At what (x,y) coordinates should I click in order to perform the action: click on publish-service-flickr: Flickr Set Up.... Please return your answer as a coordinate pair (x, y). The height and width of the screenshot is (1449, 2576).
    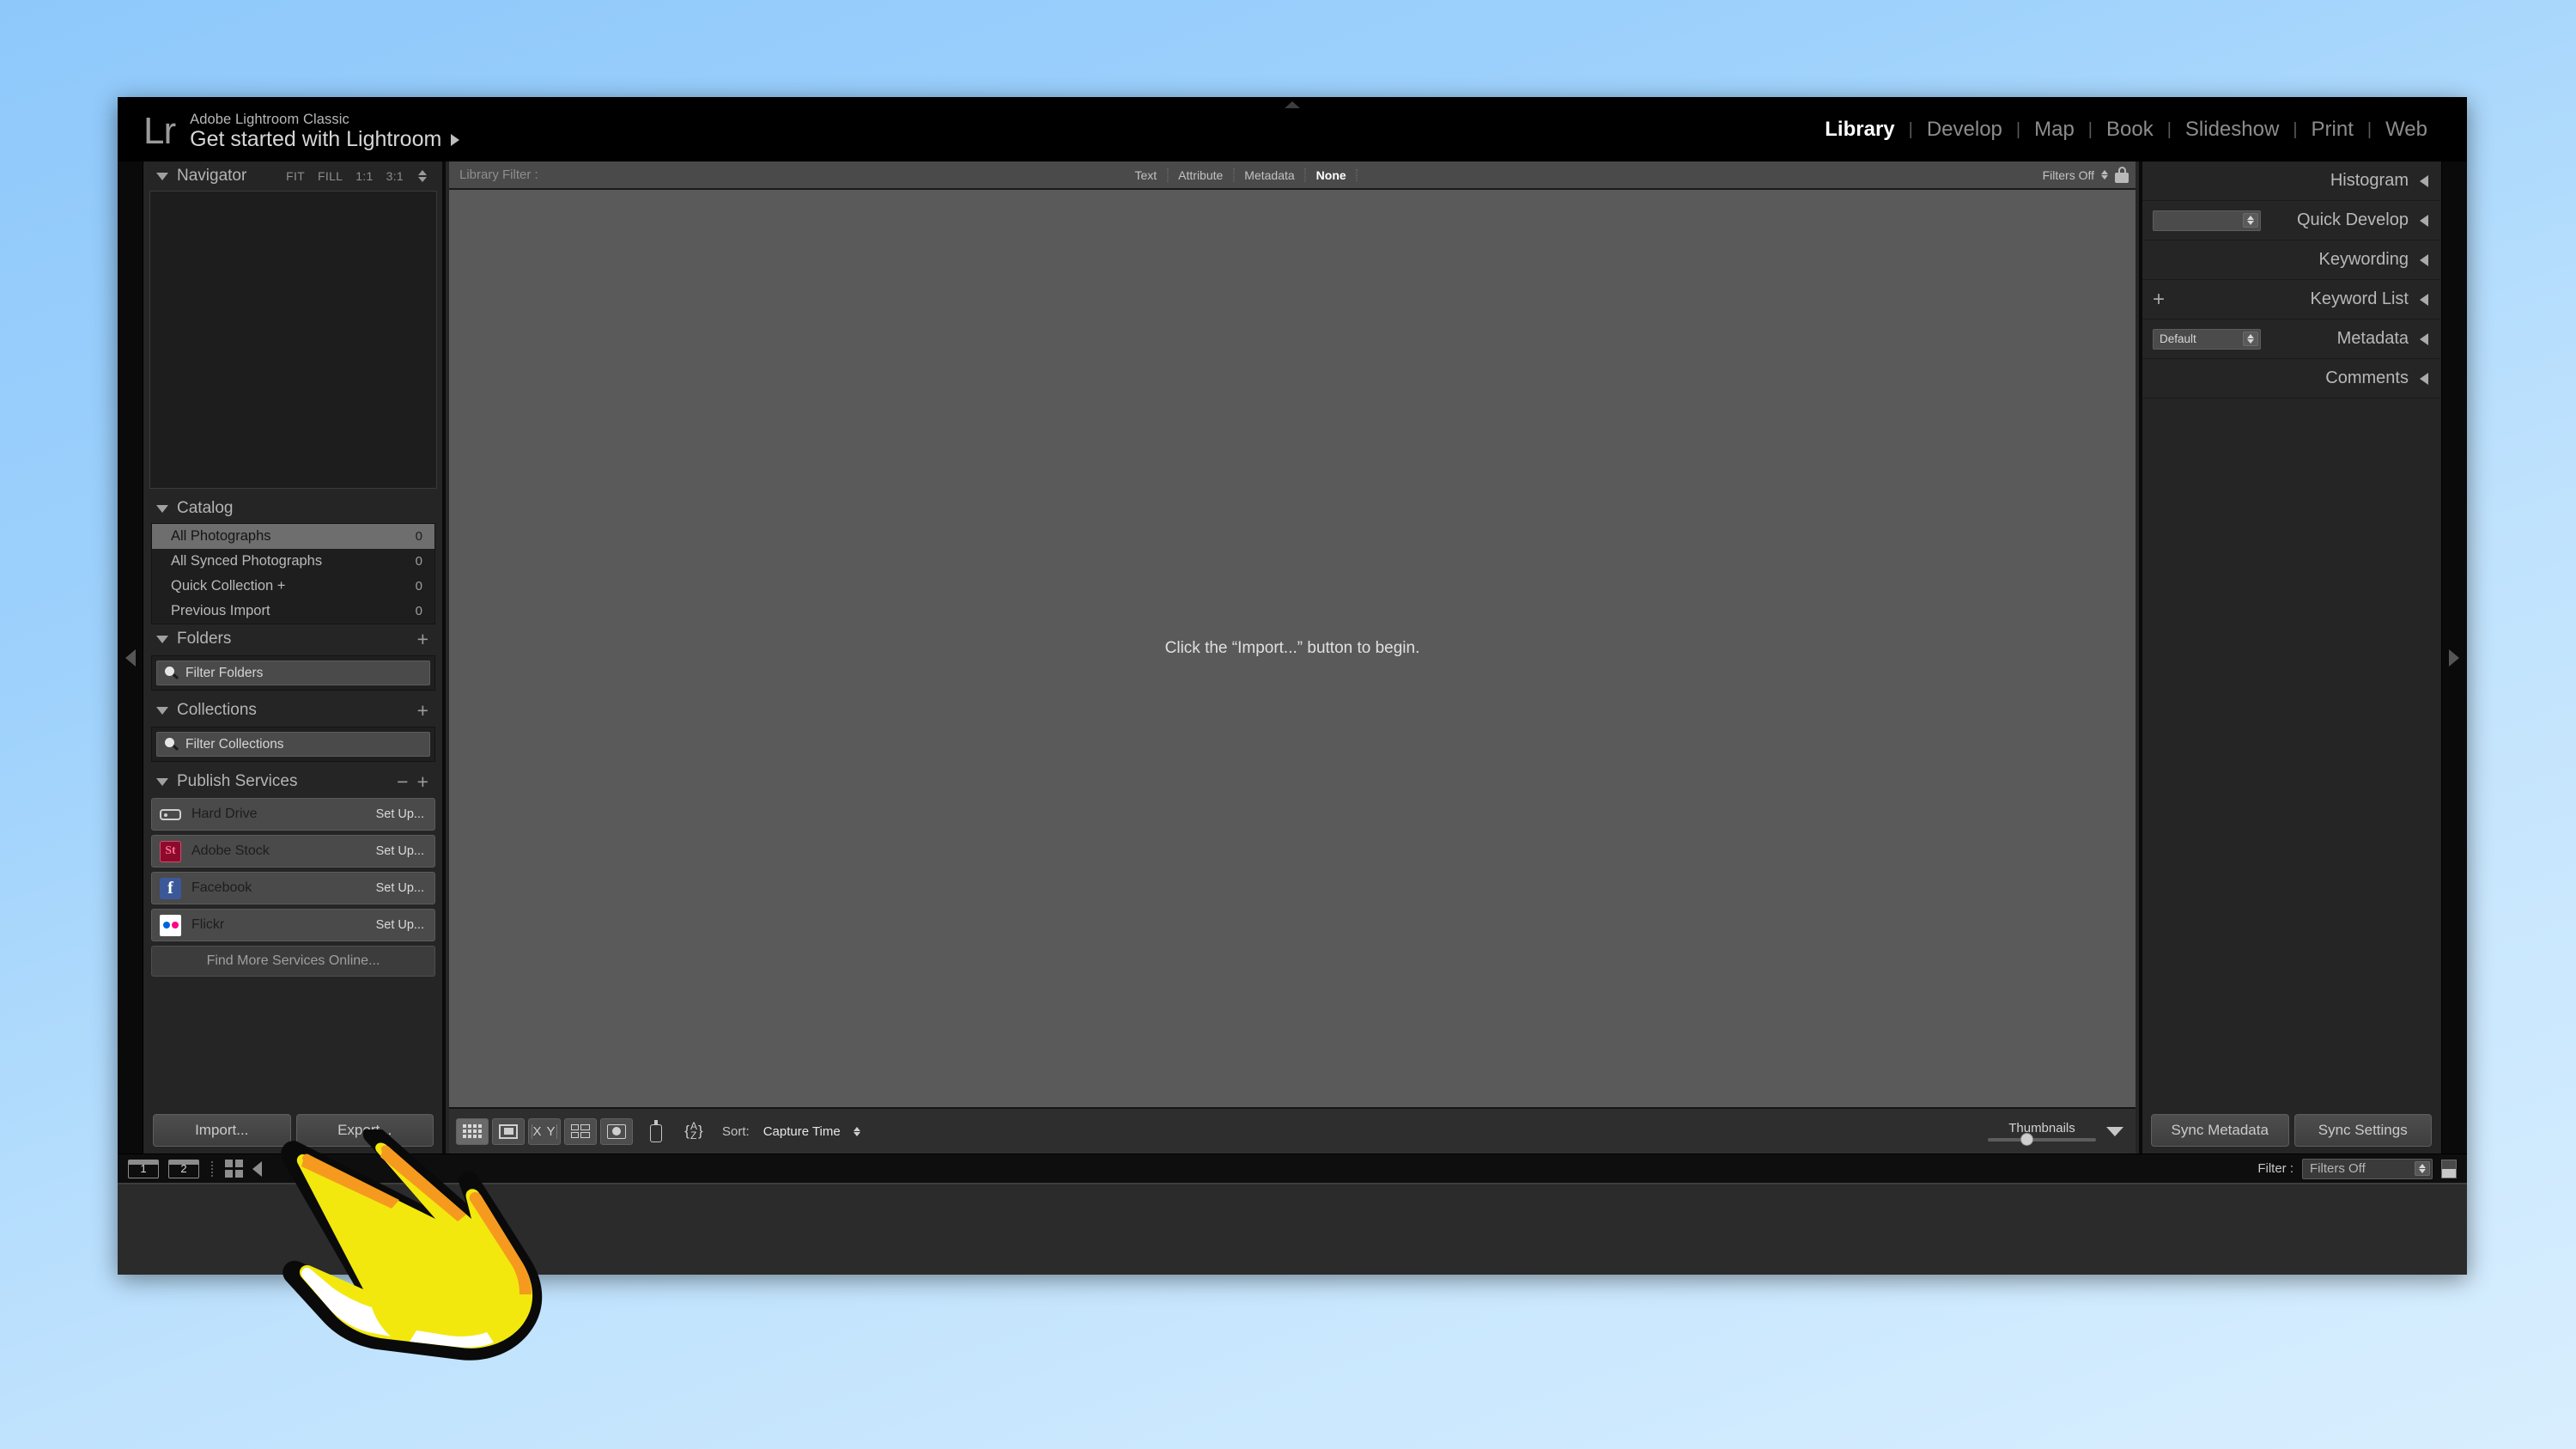
    Looking at the image, I should click on (293, 925).